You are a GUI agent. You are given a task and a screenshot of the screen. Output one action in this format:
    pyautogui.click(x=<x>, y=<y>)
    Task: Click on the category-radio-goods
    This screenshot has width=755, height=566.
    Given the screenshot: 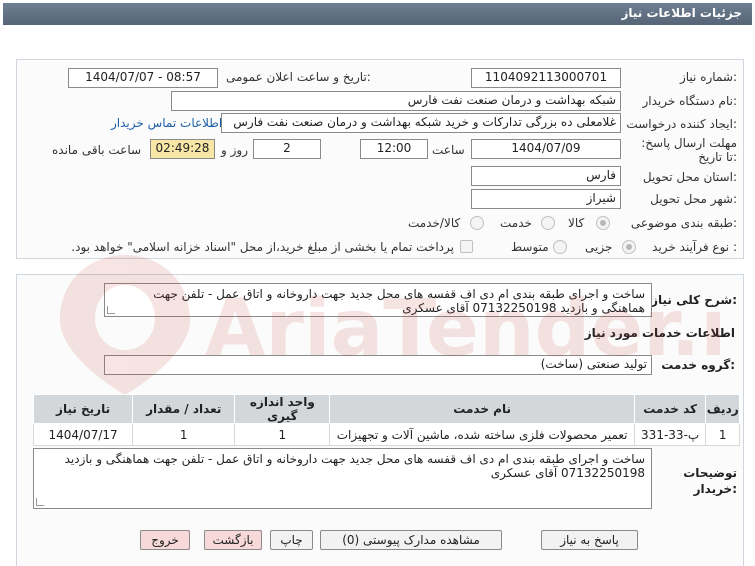 What is the action you would take?
    pyautogui.click(x=603, y=223)
    